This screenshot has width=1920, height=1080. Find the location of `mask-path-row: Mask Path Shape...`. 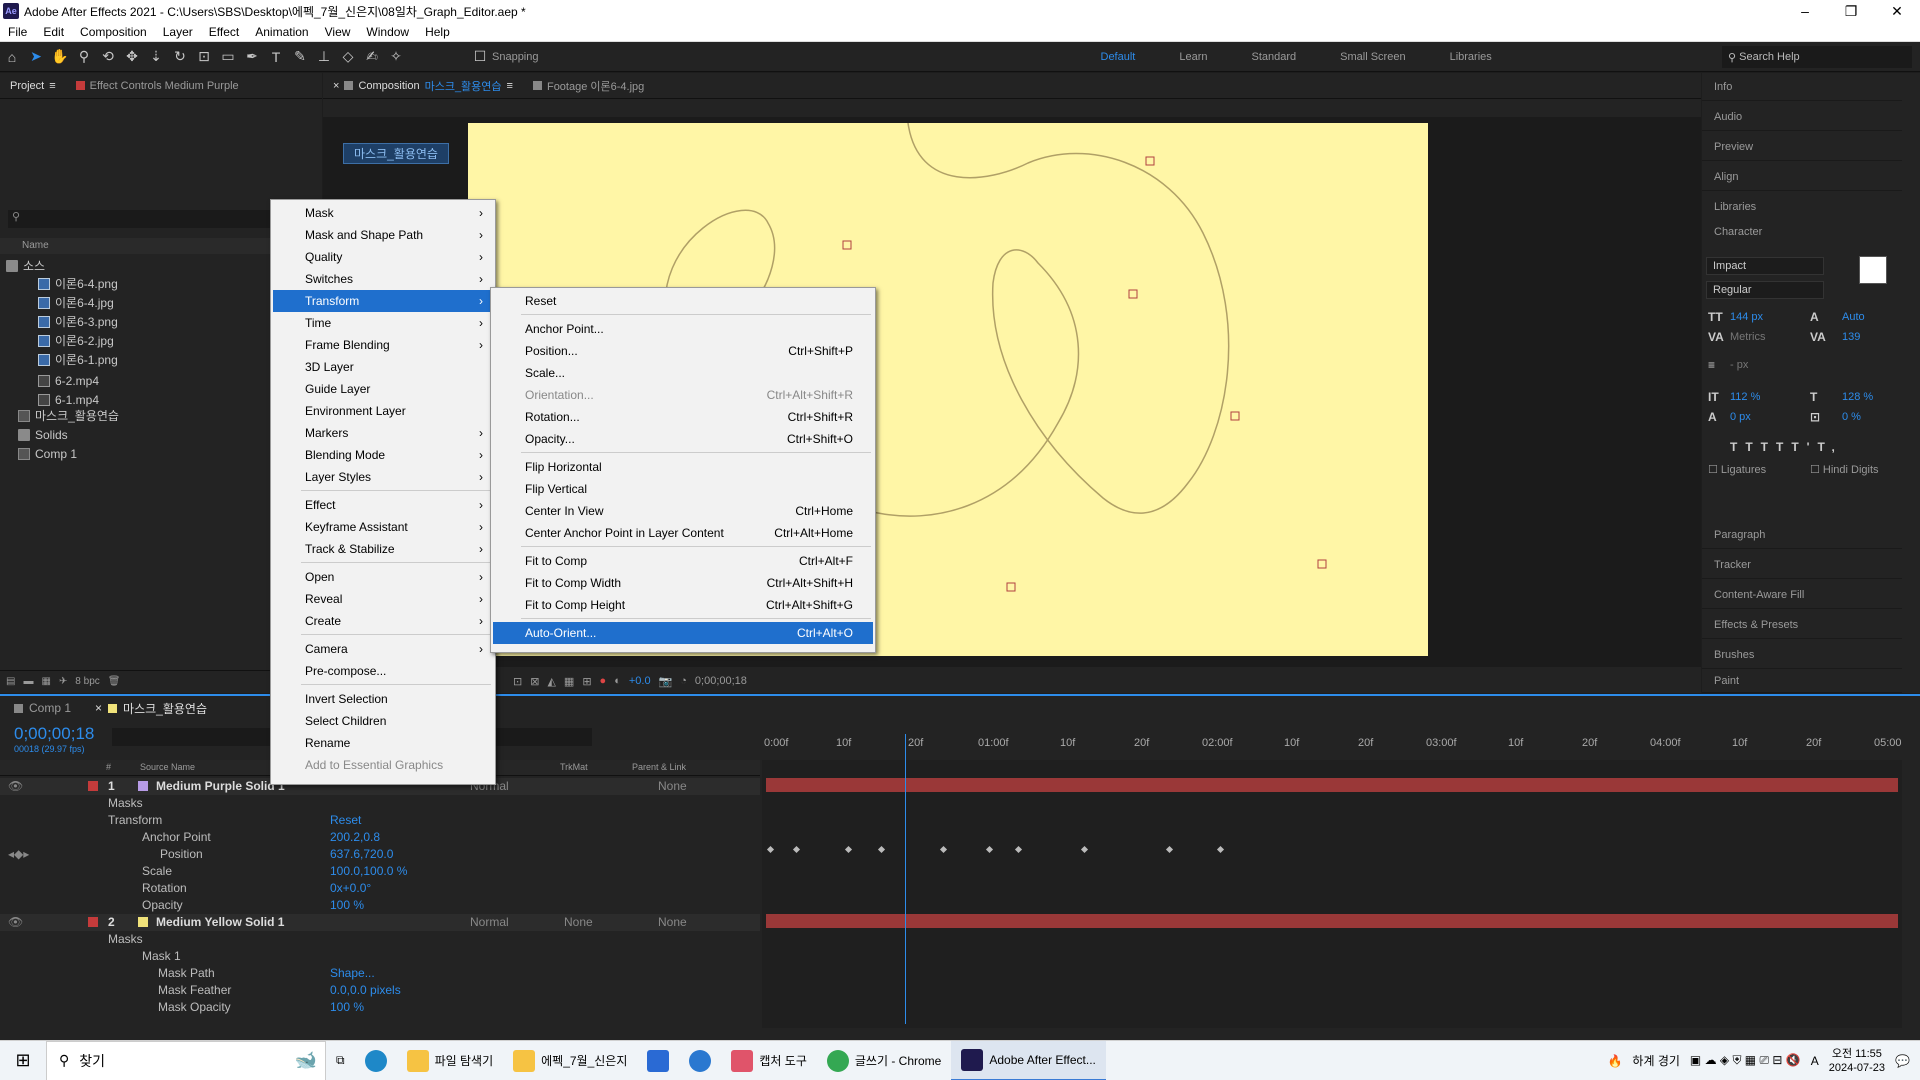

mask-path-row: Mask Path Shape... is located at coordinates (380, 973).